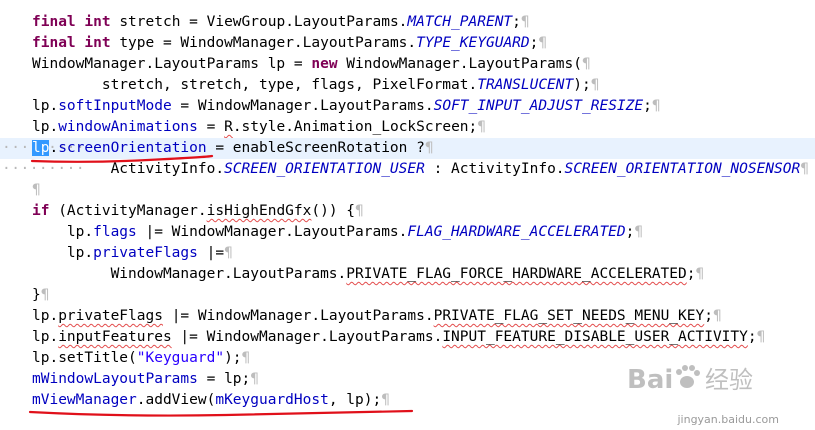 This screenshot has height=430, width=815. What do you see at coordinates (525, 85) in the screenshot?
I see `code-token: TRANSLUCENT` at bounding box center [525, 85].